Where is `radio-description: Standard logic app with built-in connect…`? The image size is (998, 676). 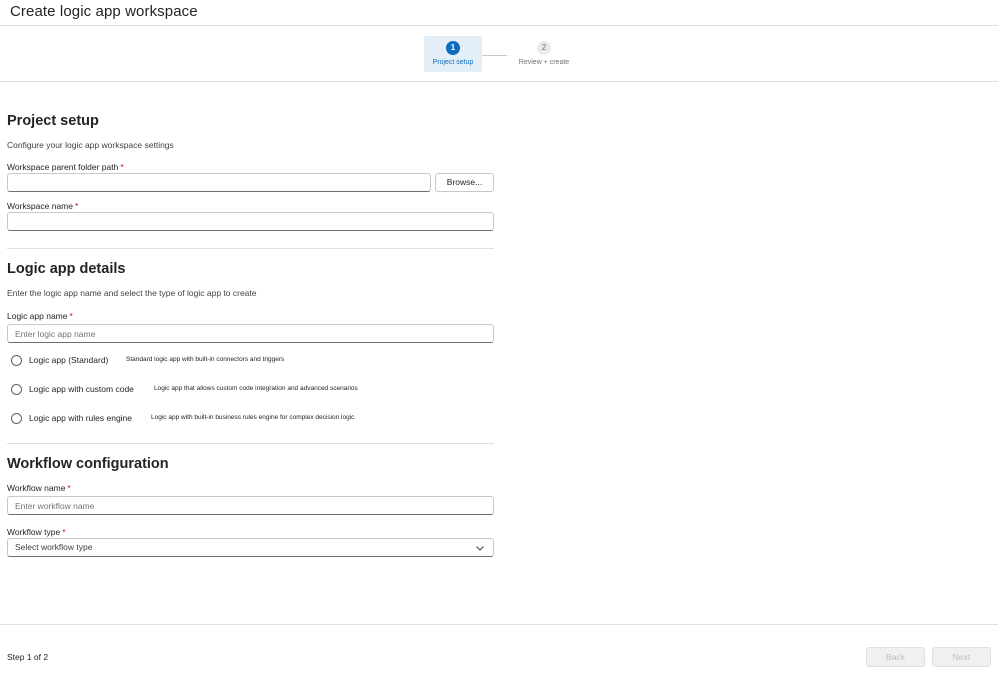
radio-description: Standard logic app with built-in connect… is located at coordinates (205, 359).